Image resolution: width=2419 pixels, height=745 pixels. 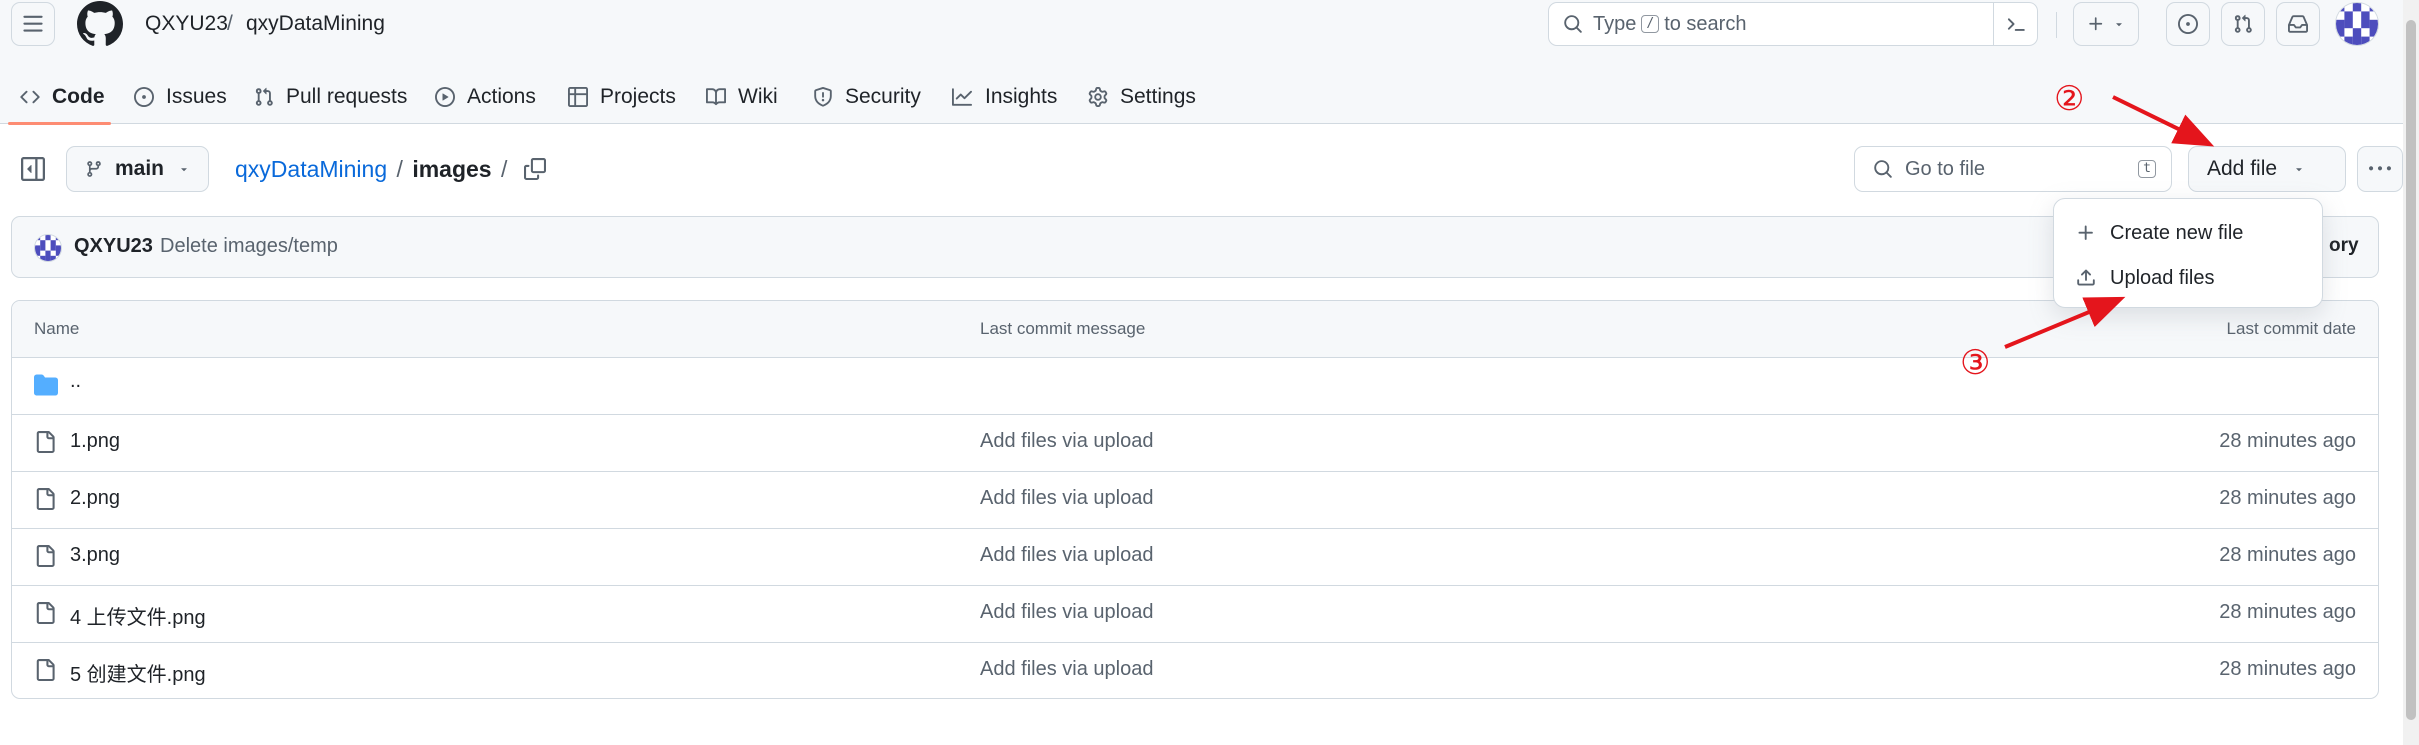 What do you see at coordinates (2109, 222) in the screenshot?
I see `annotation-arrows` at bounding box center [2109, 222].